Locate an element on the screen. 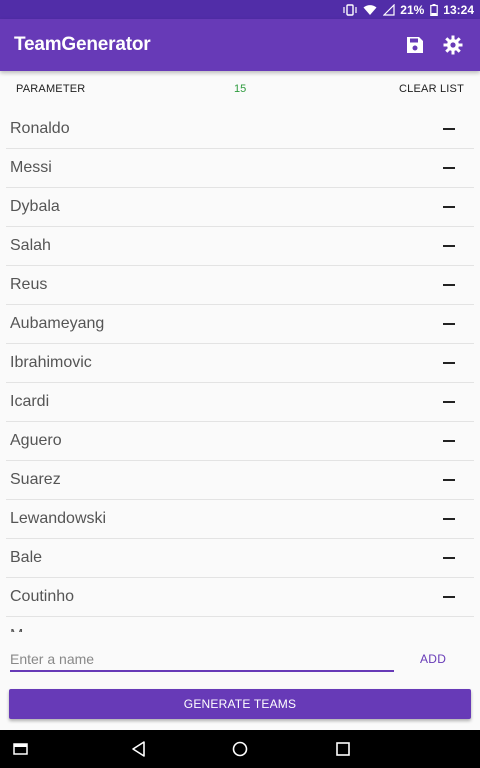 The image size is (480, 768). list-item: Suarez is located at coordinates (240, 480).